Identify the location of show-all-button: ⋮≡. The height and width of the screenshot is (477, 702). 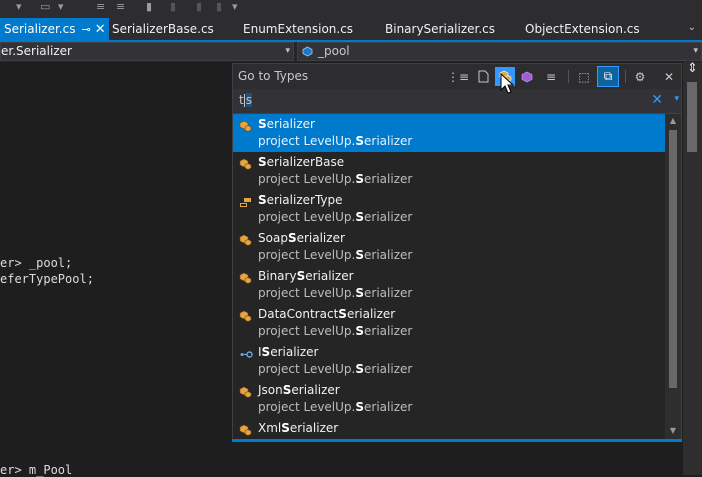
(458, 76).